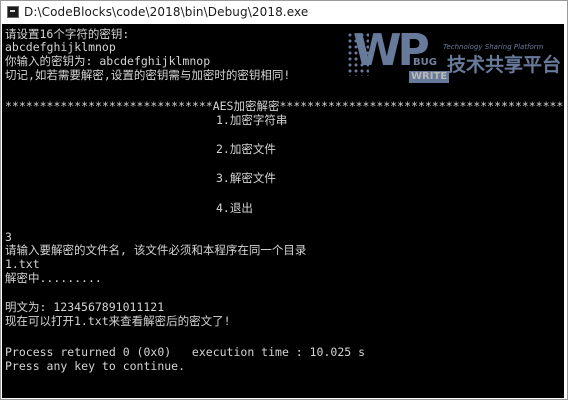  Describe the element at coordinates (252, 120) in the screenshot. I see `menu-item-encrypt-string: 1.加密字符串` at that location.